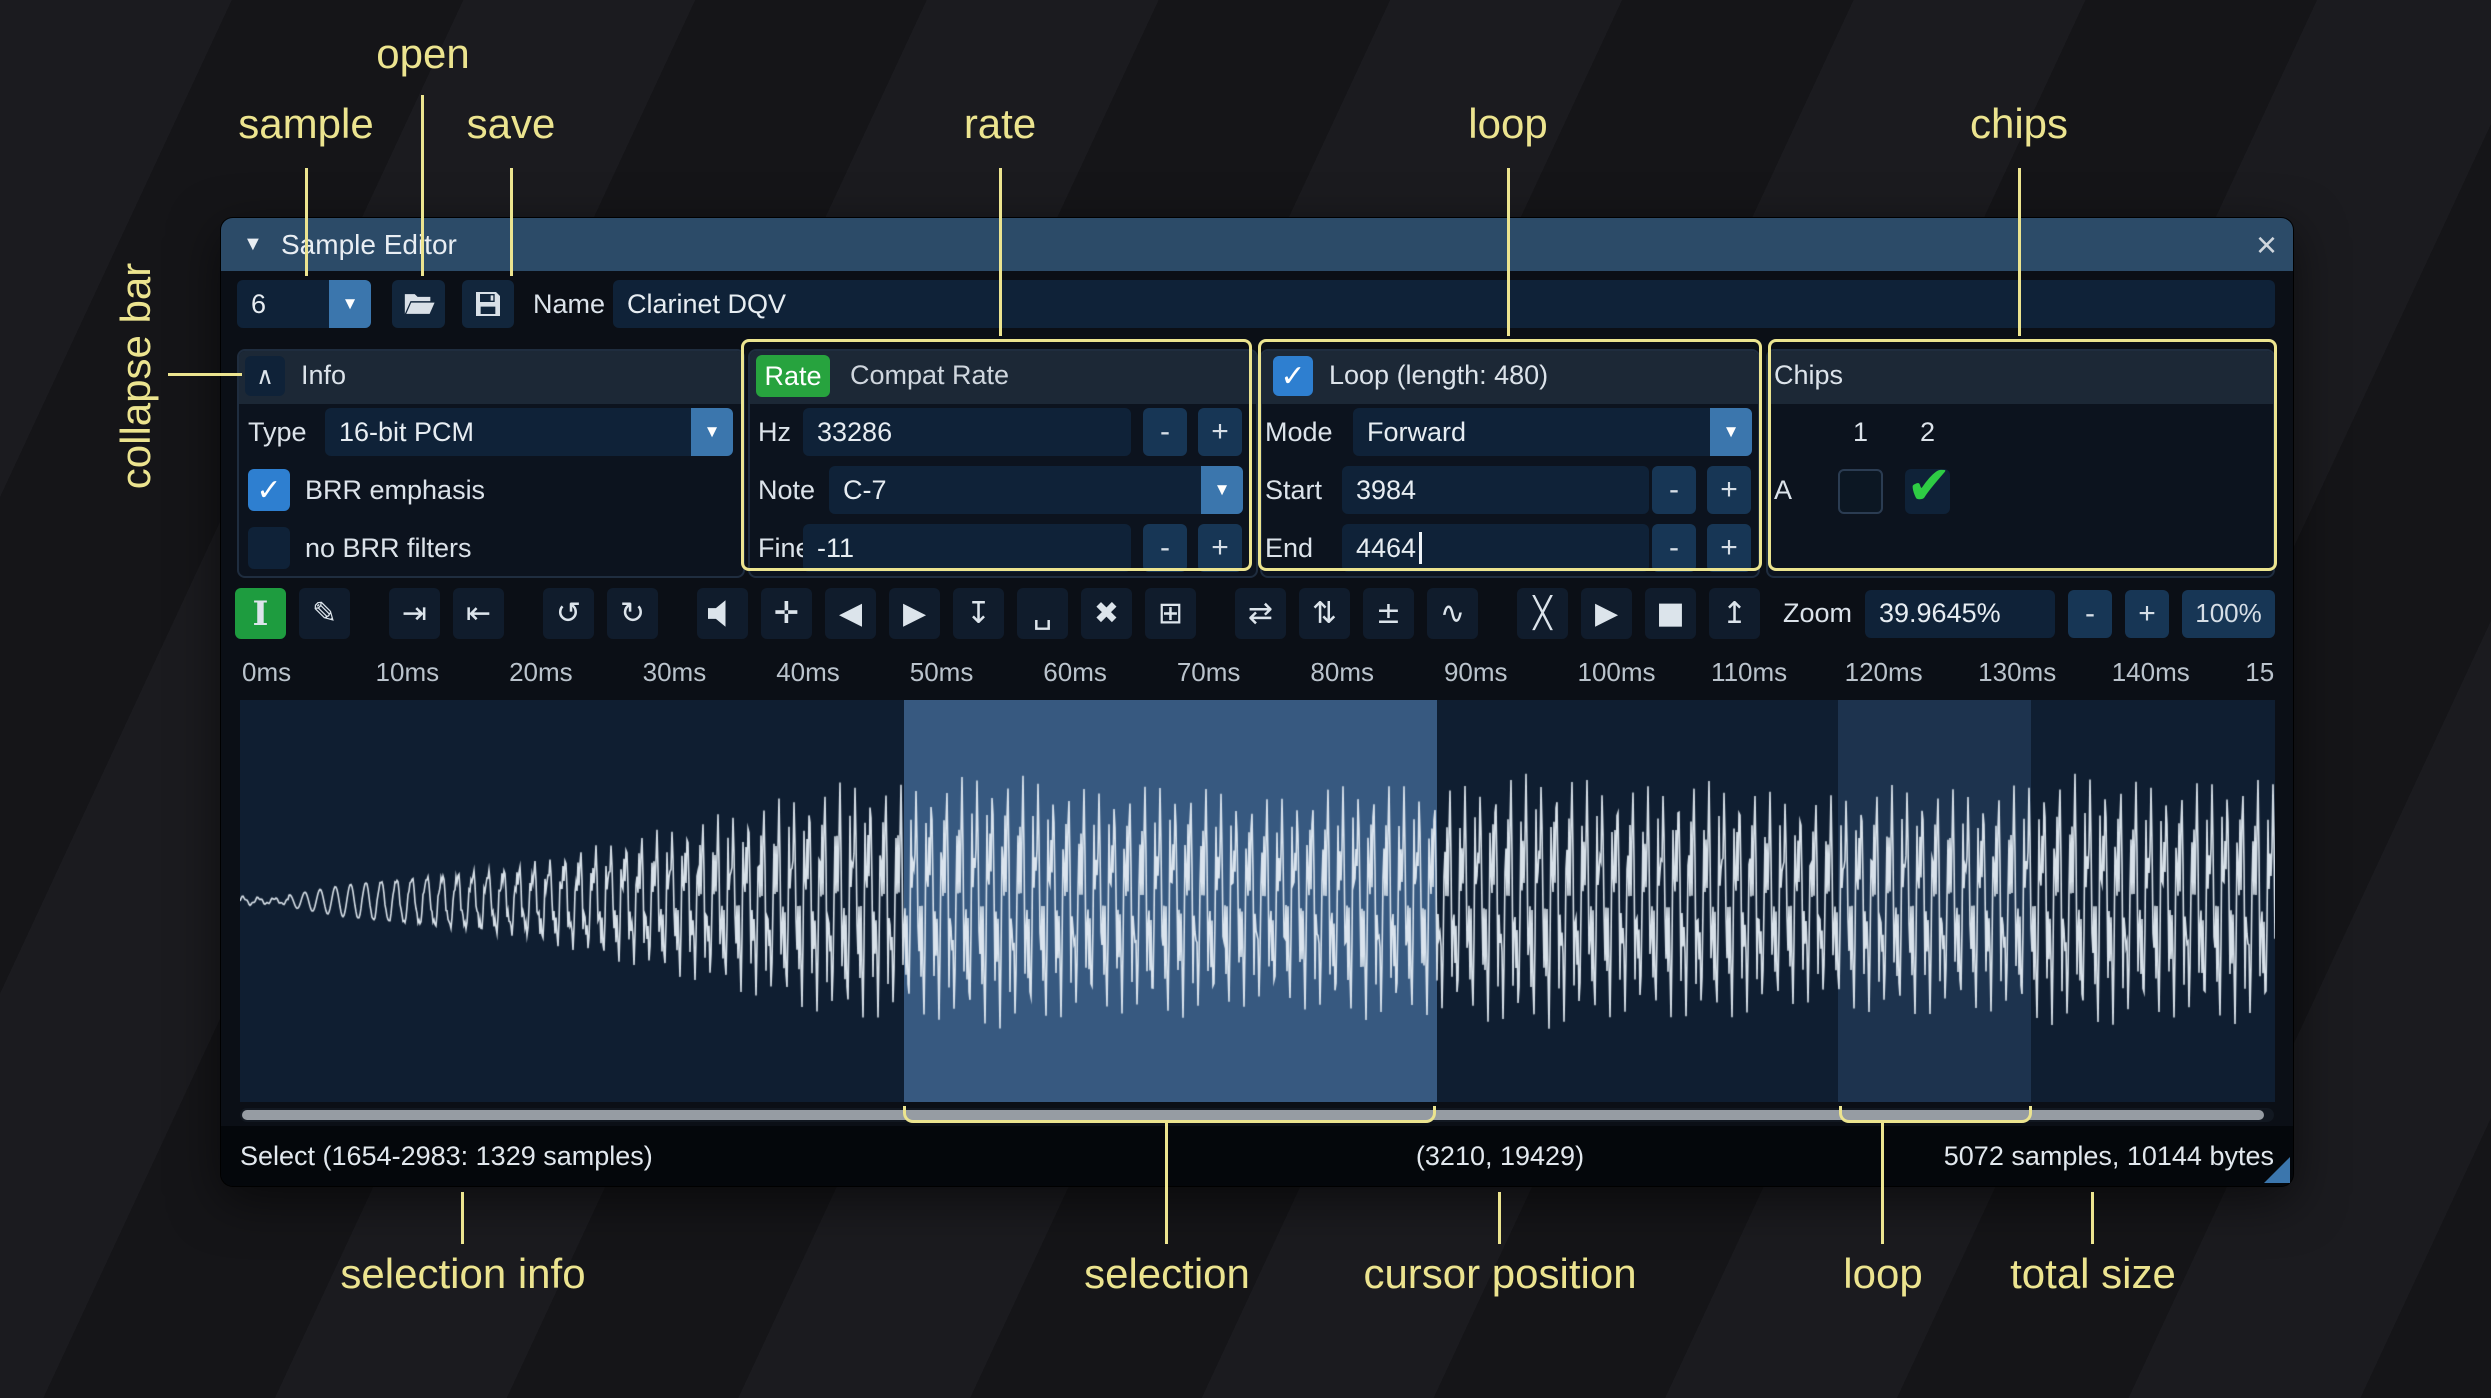  I want to click on name-label: Name, so click(569, 303).